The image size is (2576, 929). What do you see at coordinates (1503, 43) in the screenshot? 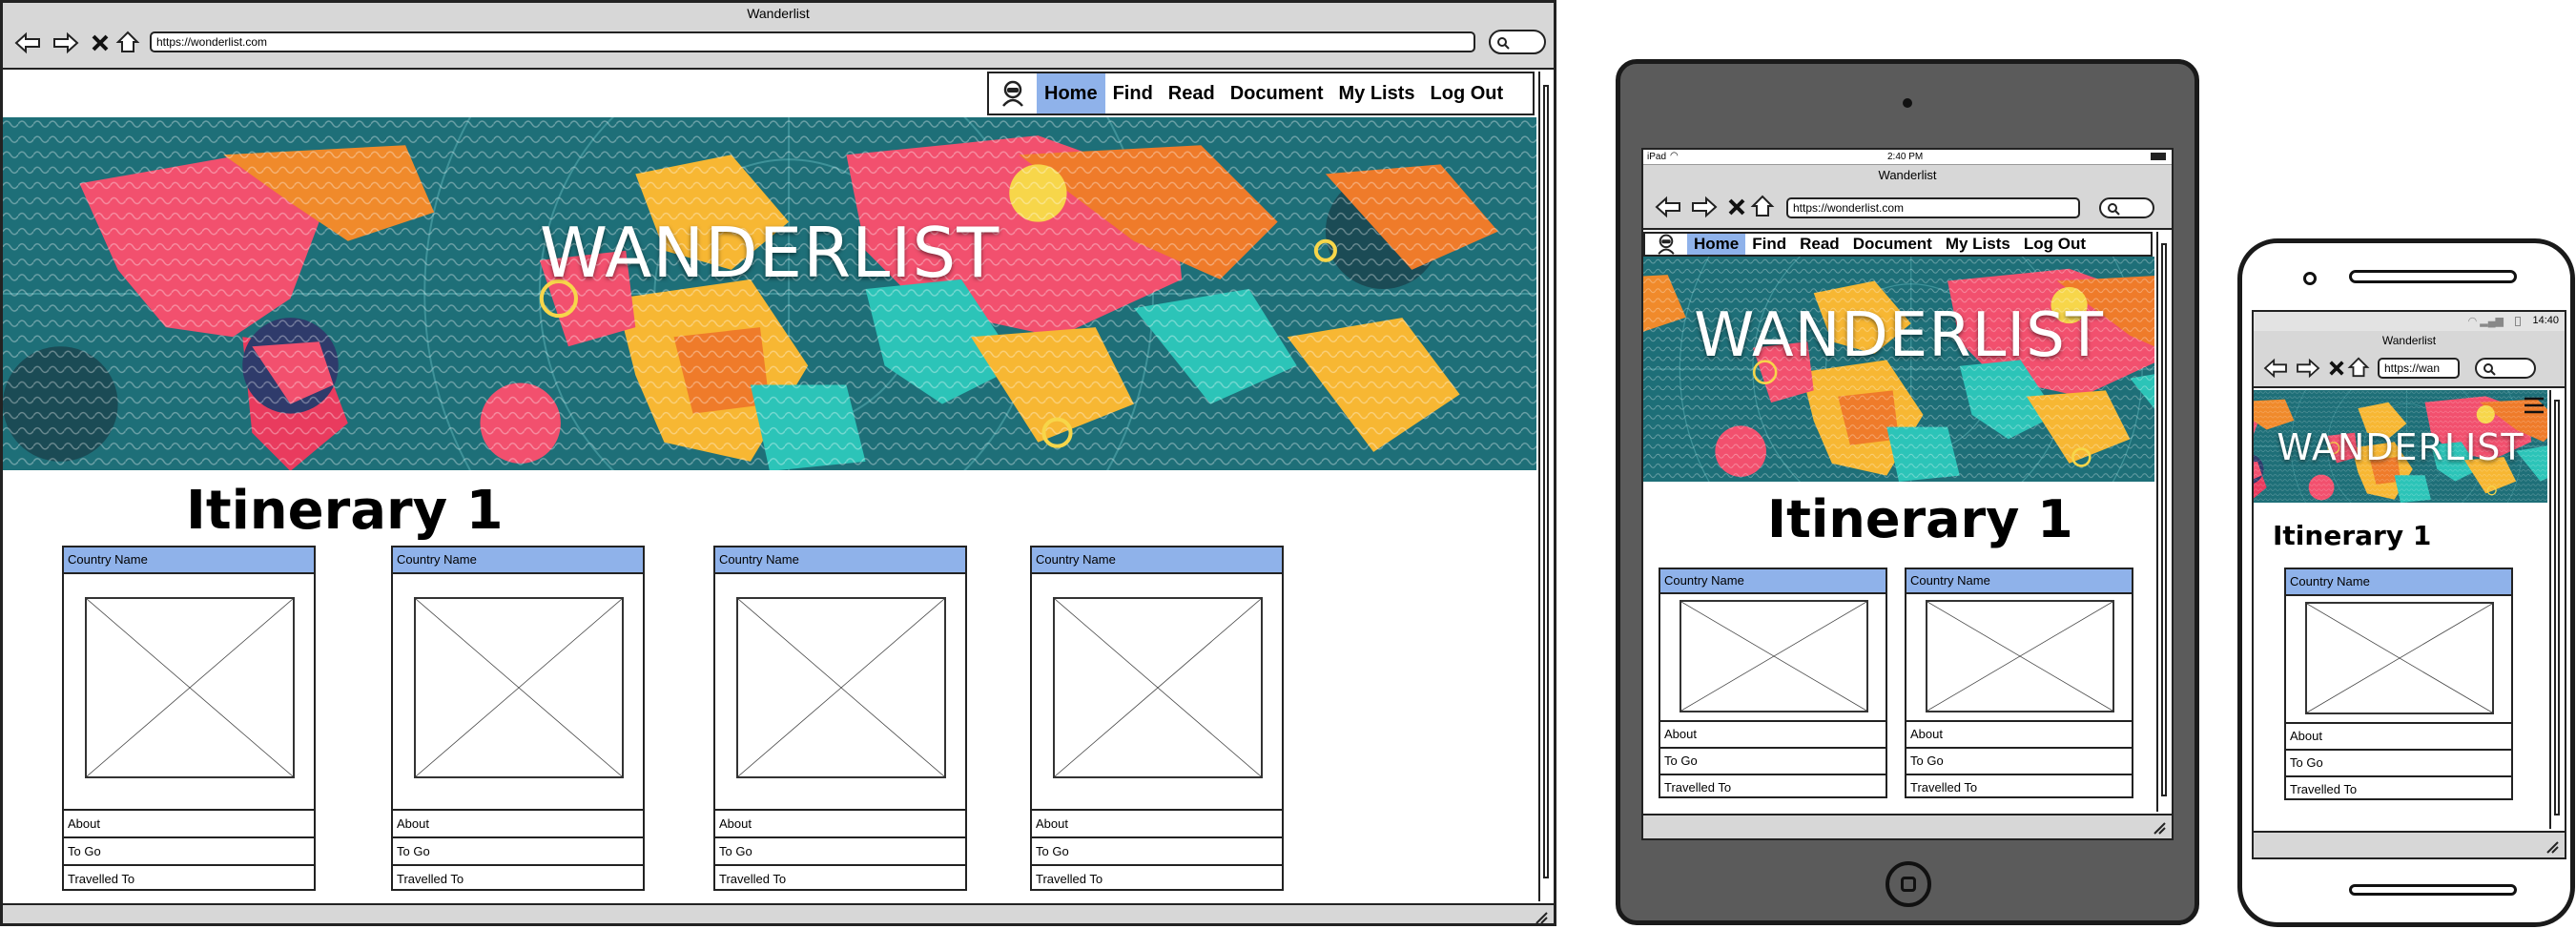
I see `search-icon` at bounding box center [1503, 43].